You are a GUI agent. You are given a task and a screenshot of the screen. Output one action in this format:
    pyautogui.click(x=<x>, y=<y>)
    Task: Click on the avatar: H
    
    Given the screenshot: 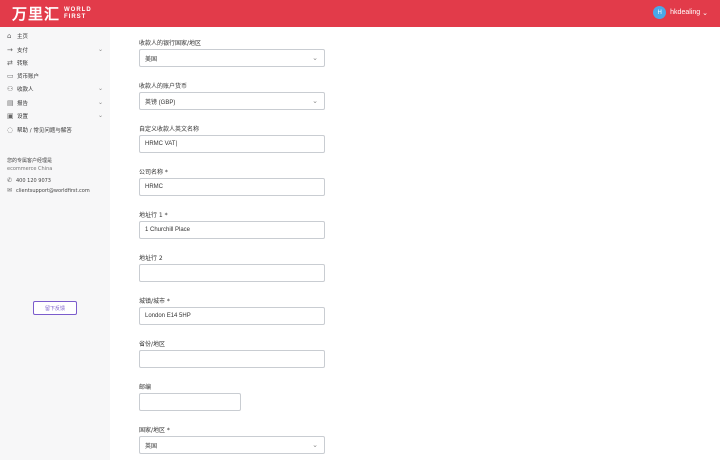 What is the action you would take?
    pyautogui.click(x=660, y=12)
    